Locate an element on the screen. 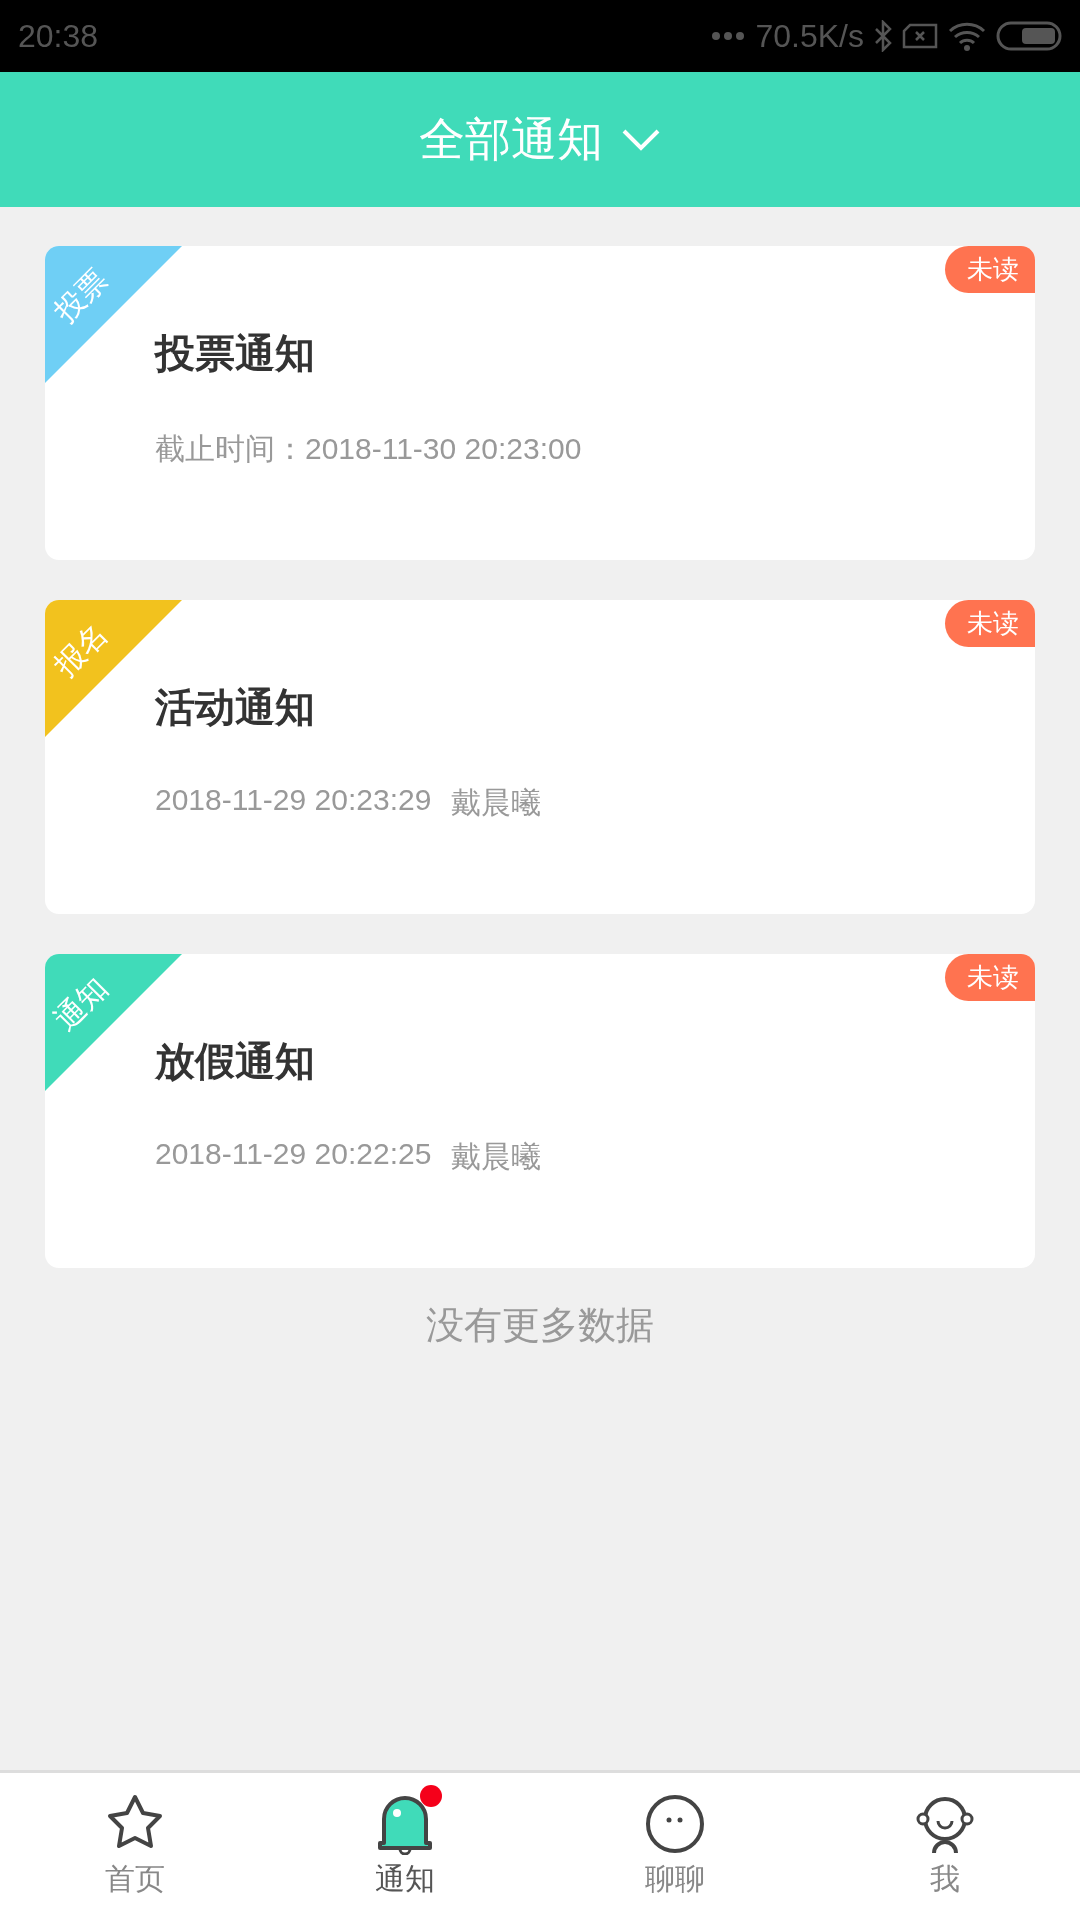 The height and width of the screenshot is (1920, 1080). nav-tab: 首页 is located at coordinates (135, 1846).